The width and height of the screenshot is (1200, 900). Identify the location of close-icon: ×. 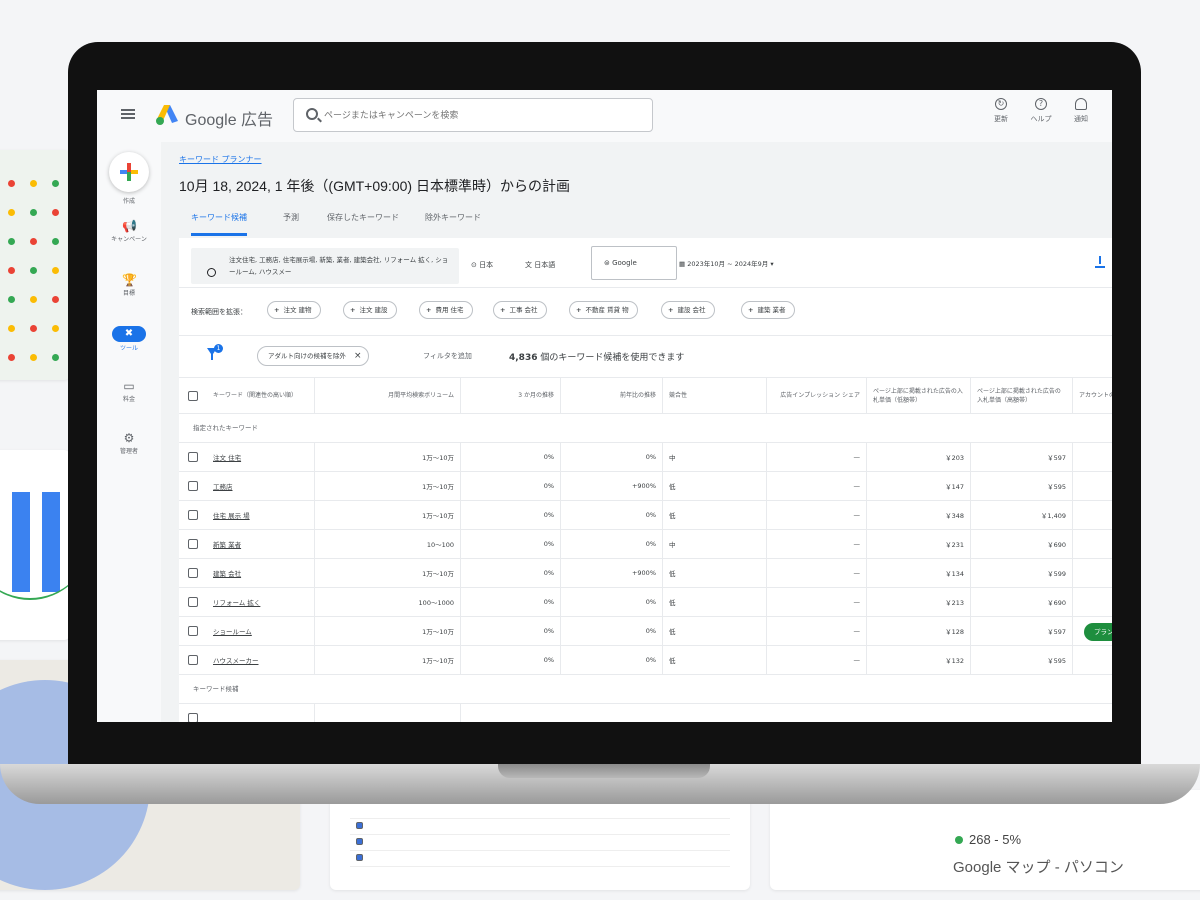
(358, 356).